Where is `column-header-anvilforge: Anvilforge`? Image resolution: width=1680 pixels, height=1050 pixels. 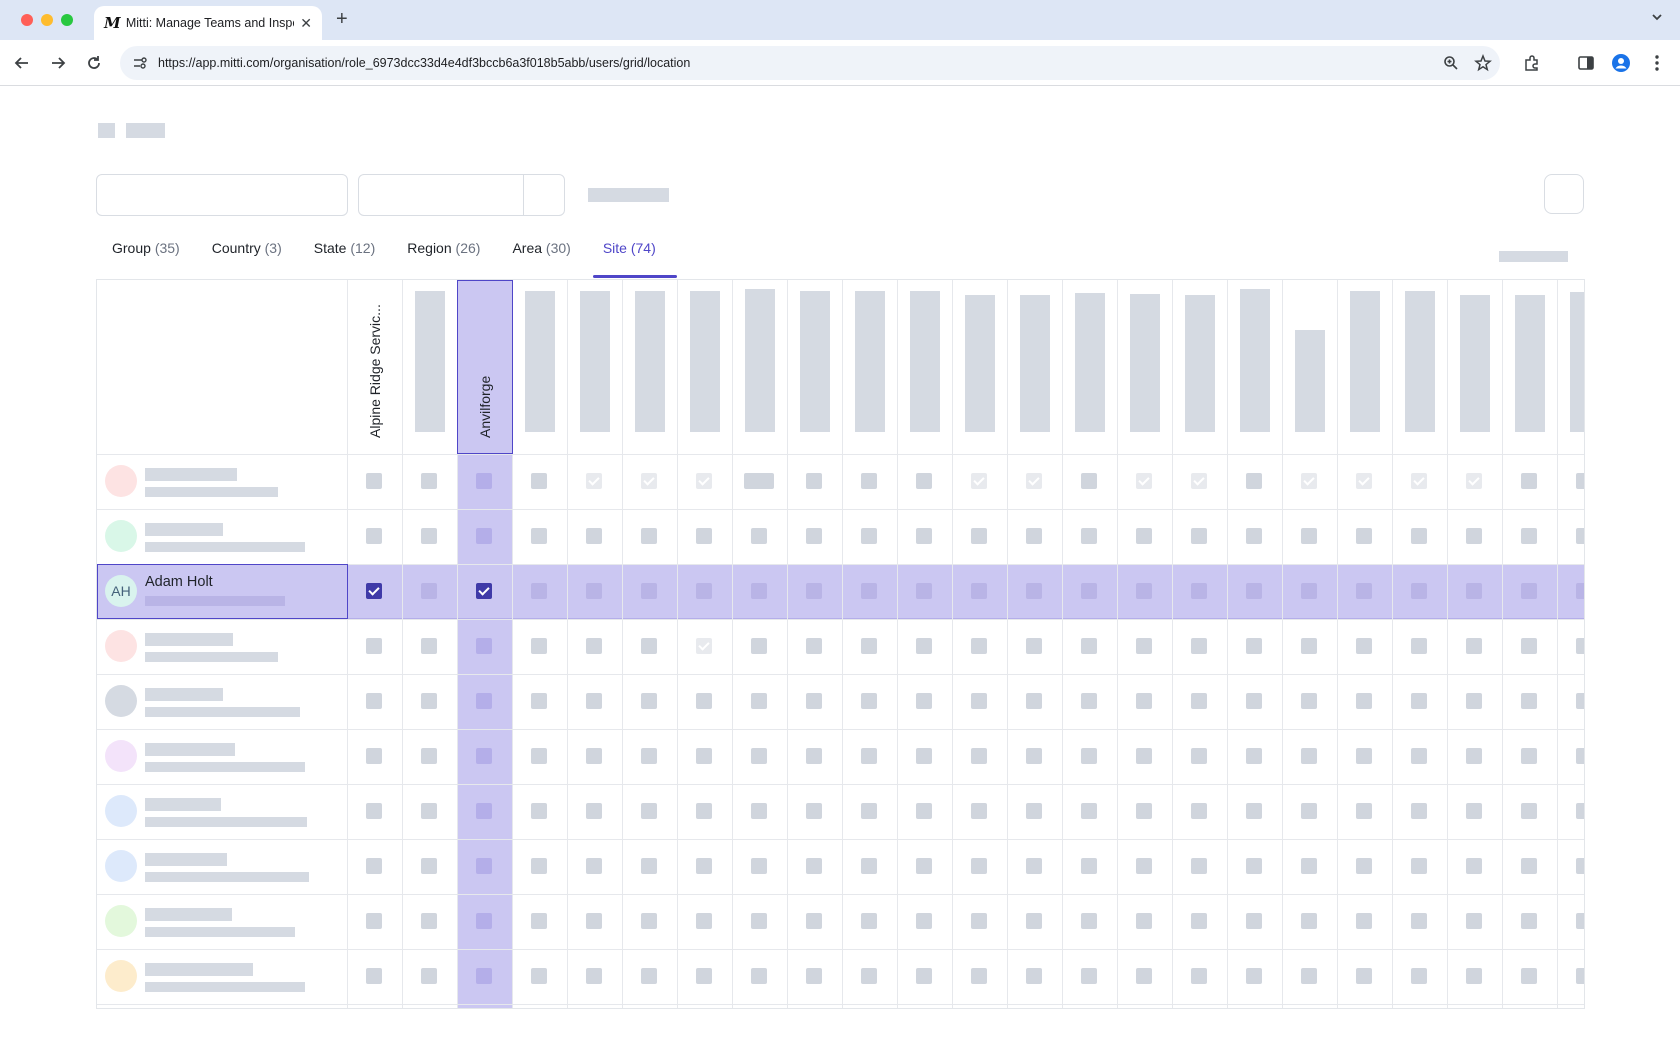 column-header-anvilforge: Anvilforge is located at coordinates (485, 407).